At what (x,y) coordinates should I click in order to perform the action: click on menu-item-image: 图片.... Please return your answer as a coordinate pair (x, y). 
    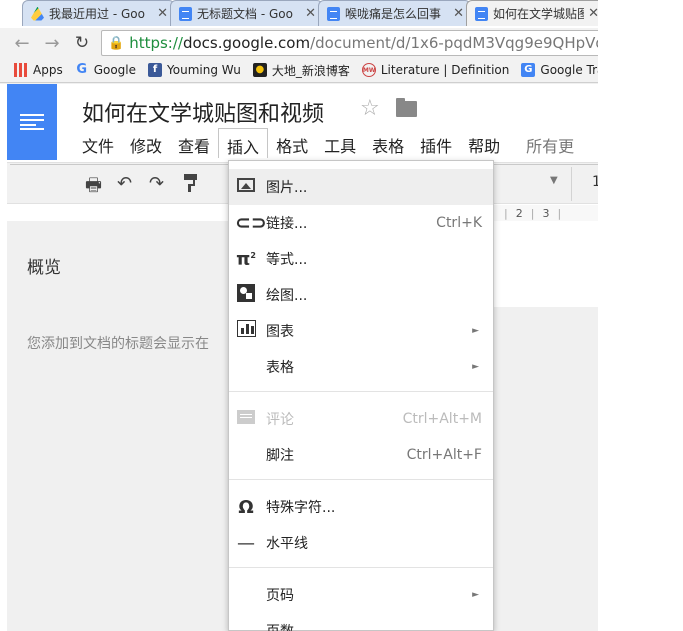
    Looking at the image, I should click on (361, 187).